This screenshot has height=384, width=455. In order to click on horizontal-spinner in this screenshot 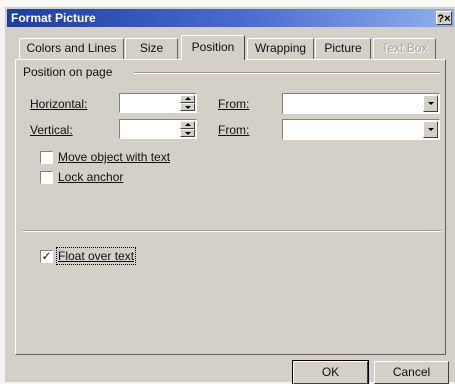, I will do `click(158, 103)`.